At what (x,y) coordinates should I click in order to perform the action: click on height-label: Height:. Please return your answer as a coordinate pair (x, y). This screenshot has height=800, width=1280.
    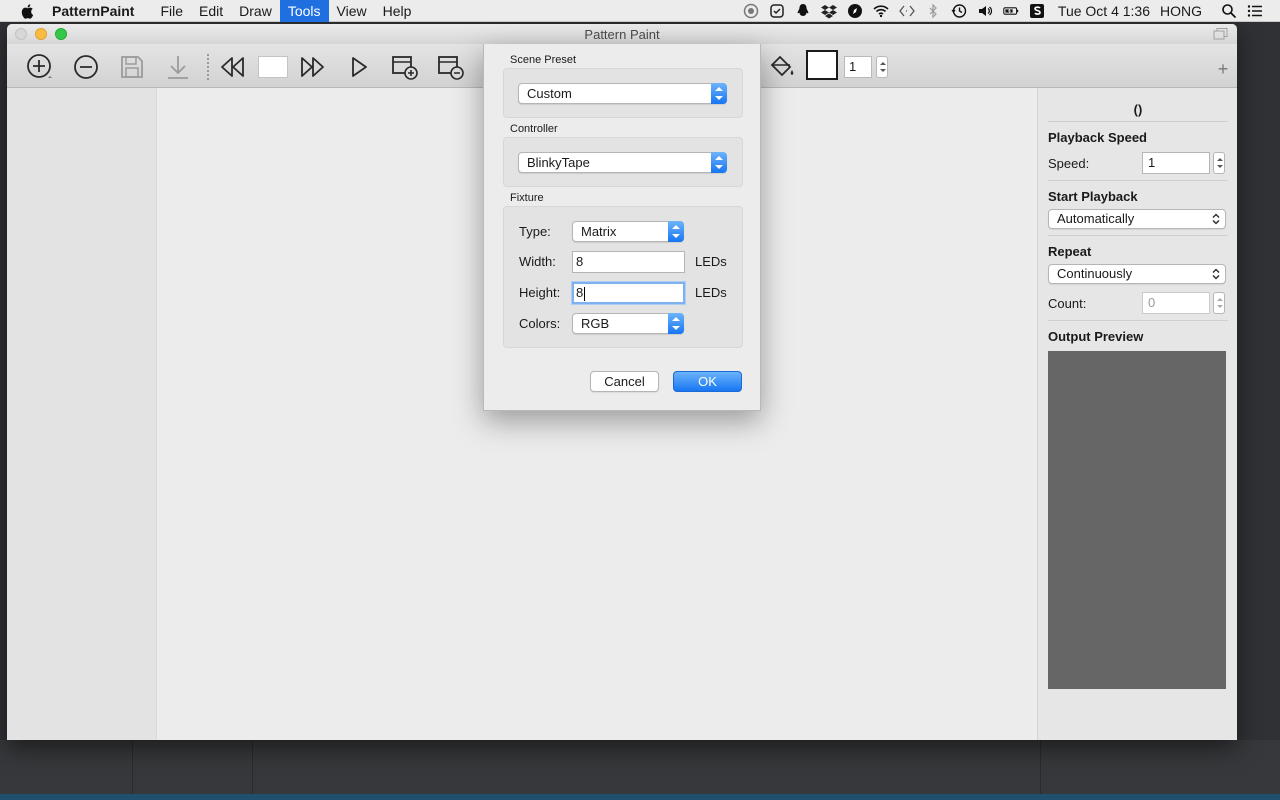
    Looking at the image, I should click on (540, 292).